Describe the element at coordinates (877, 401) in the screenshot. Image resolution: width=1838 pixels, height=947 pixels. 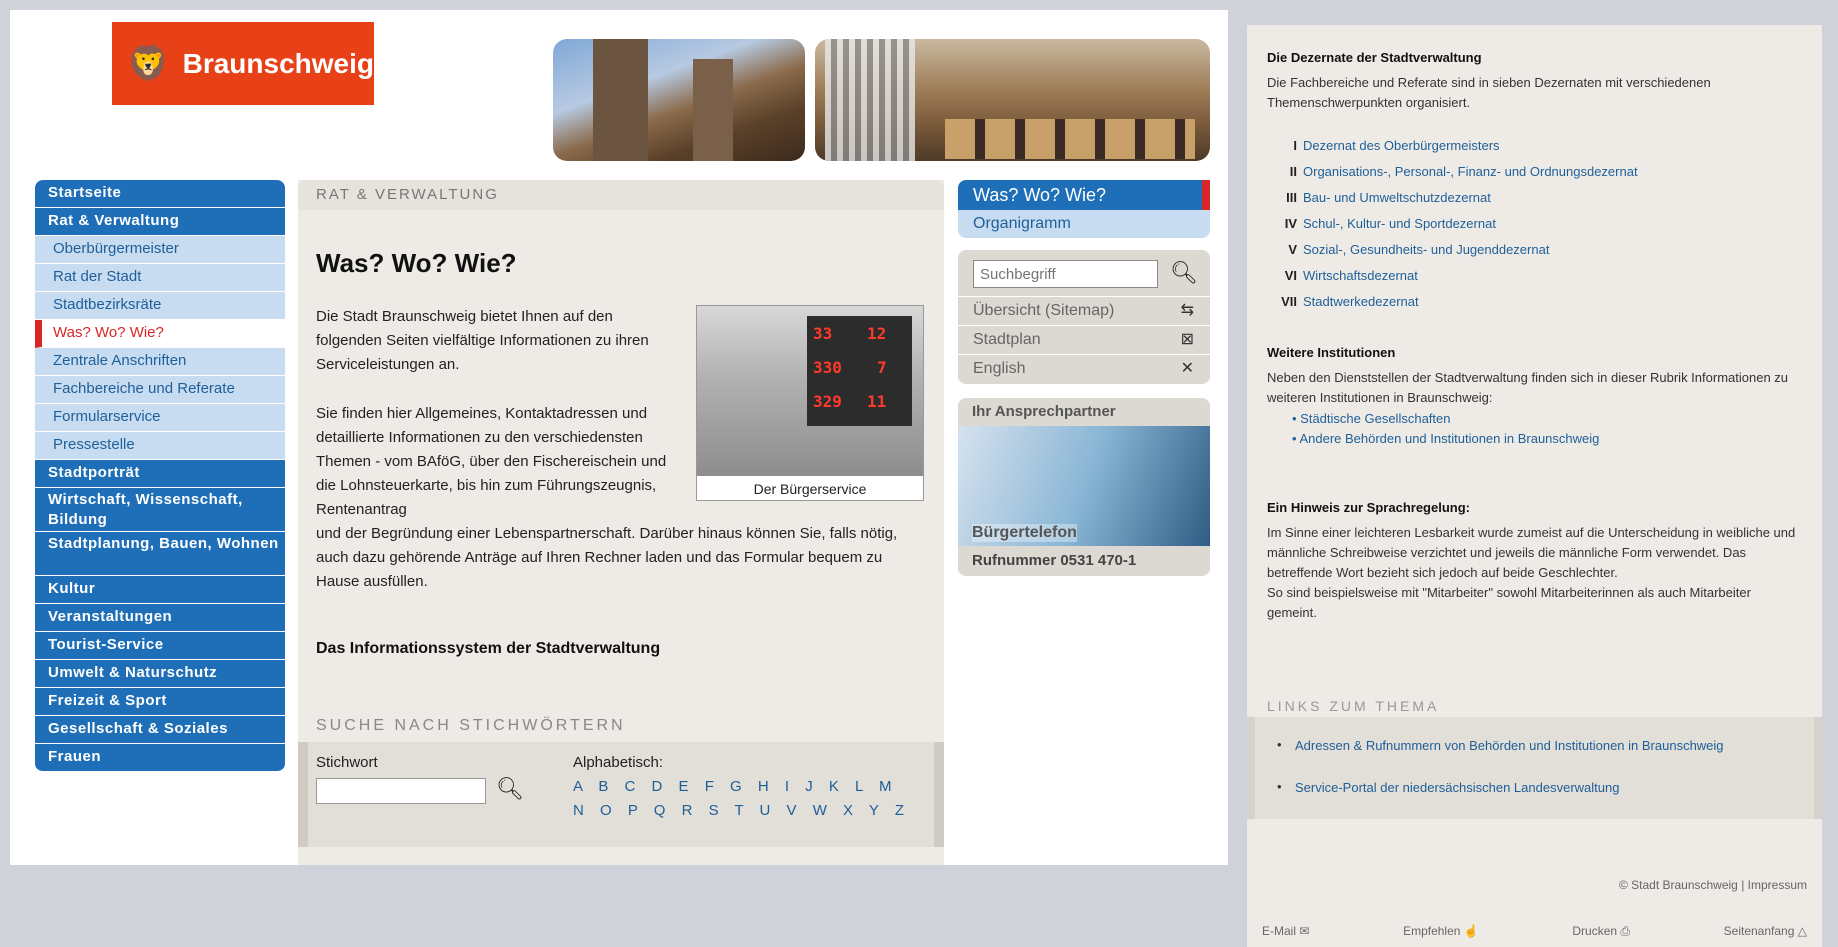
I see `board-number: 11` at that location.